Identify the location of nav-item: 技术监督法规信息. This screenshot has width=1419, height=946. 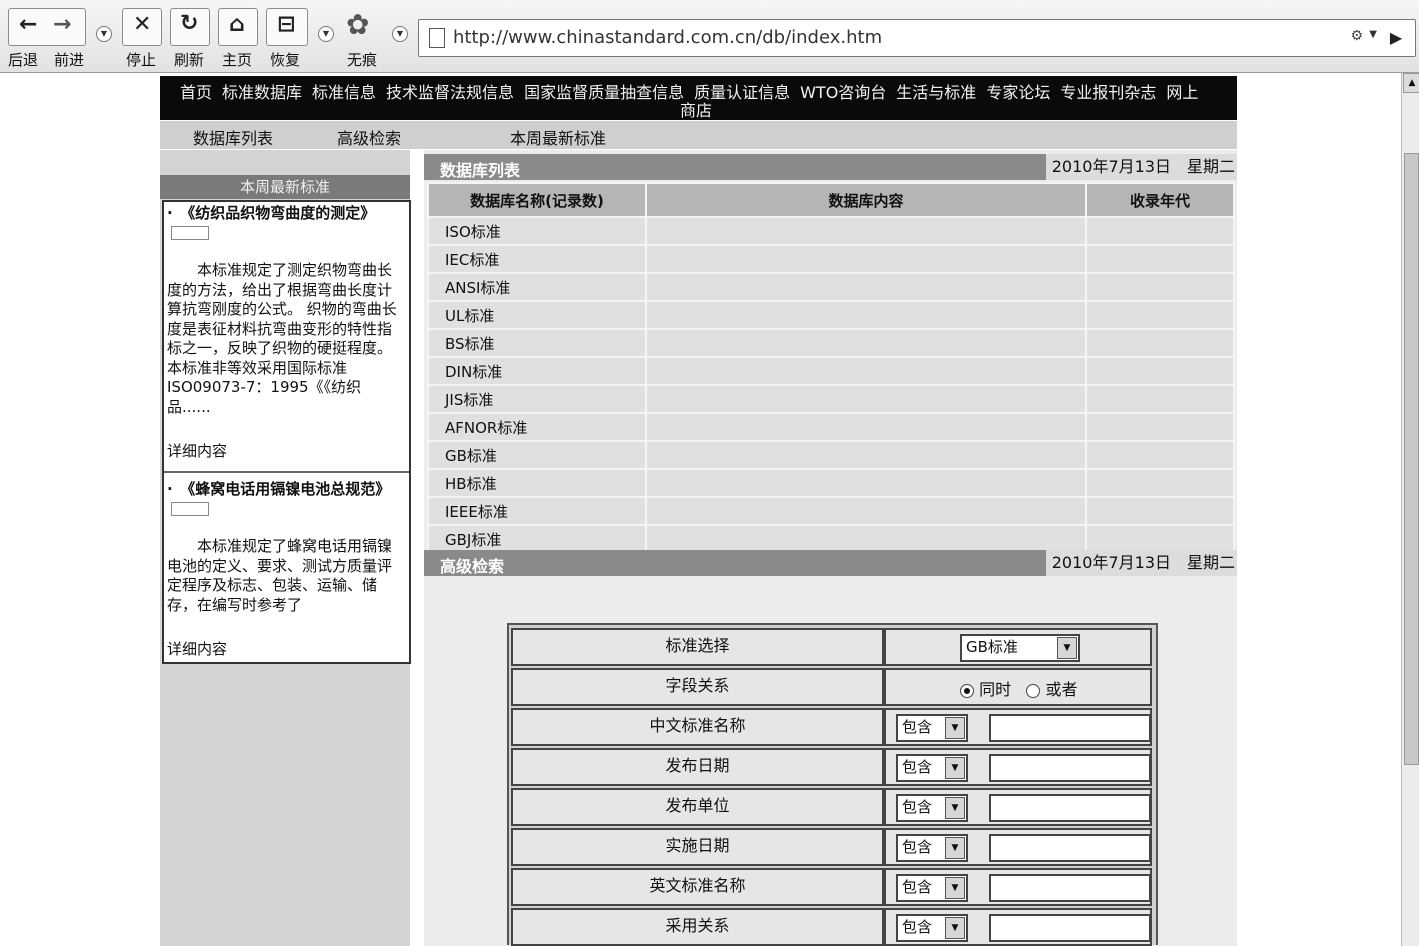
(450, 92).